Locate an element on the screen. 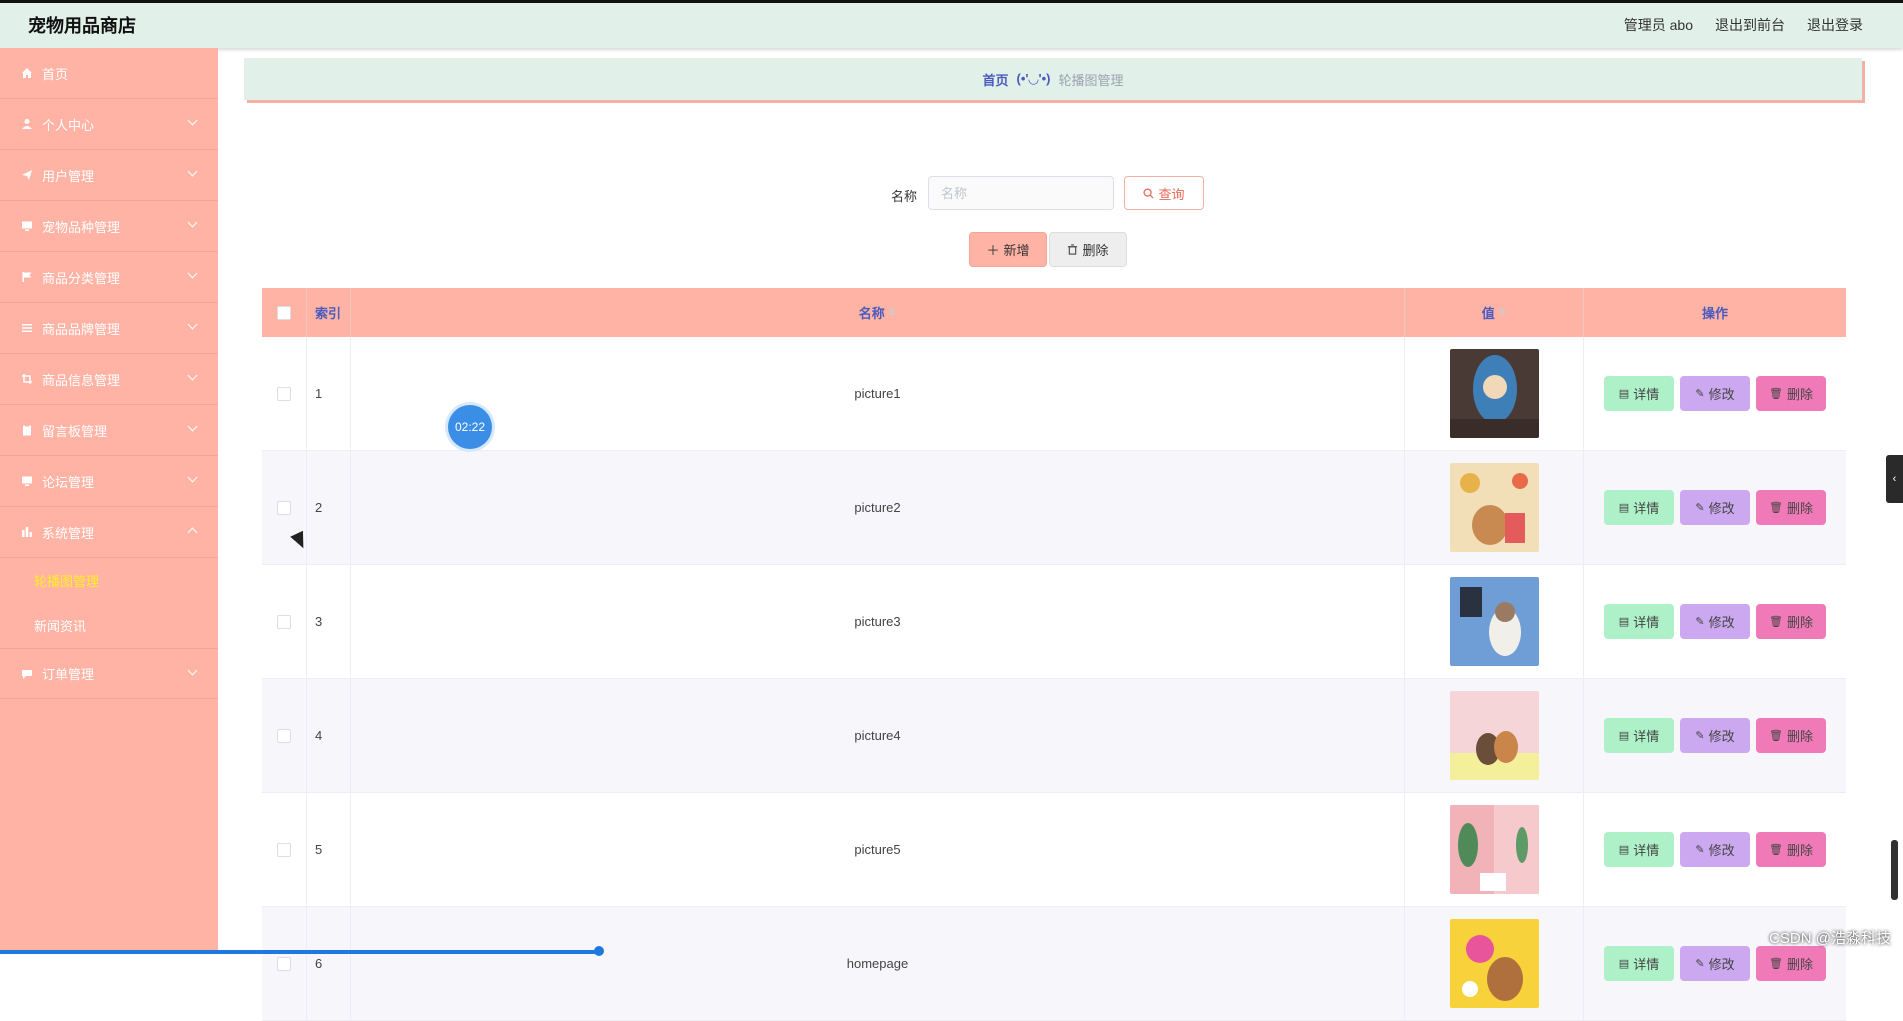  sidebar-item-forum: 论坛管理 is located at coordinates (109, 481).